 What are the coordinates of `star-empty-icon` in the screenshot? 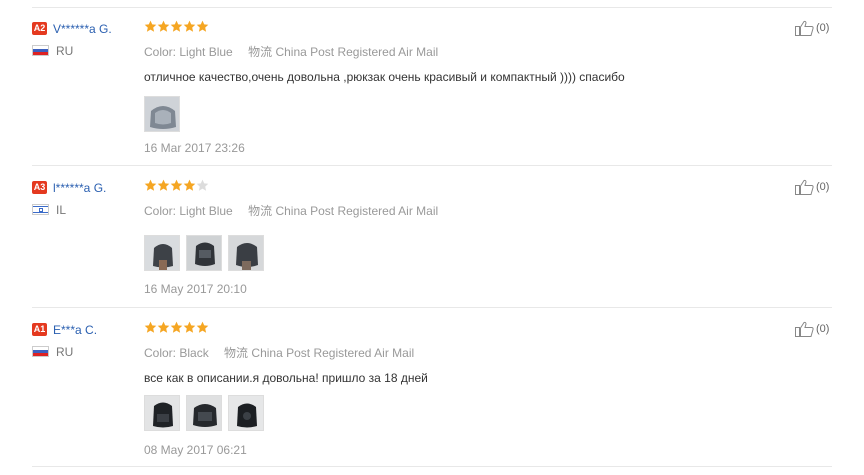 It's located at (202, 185).